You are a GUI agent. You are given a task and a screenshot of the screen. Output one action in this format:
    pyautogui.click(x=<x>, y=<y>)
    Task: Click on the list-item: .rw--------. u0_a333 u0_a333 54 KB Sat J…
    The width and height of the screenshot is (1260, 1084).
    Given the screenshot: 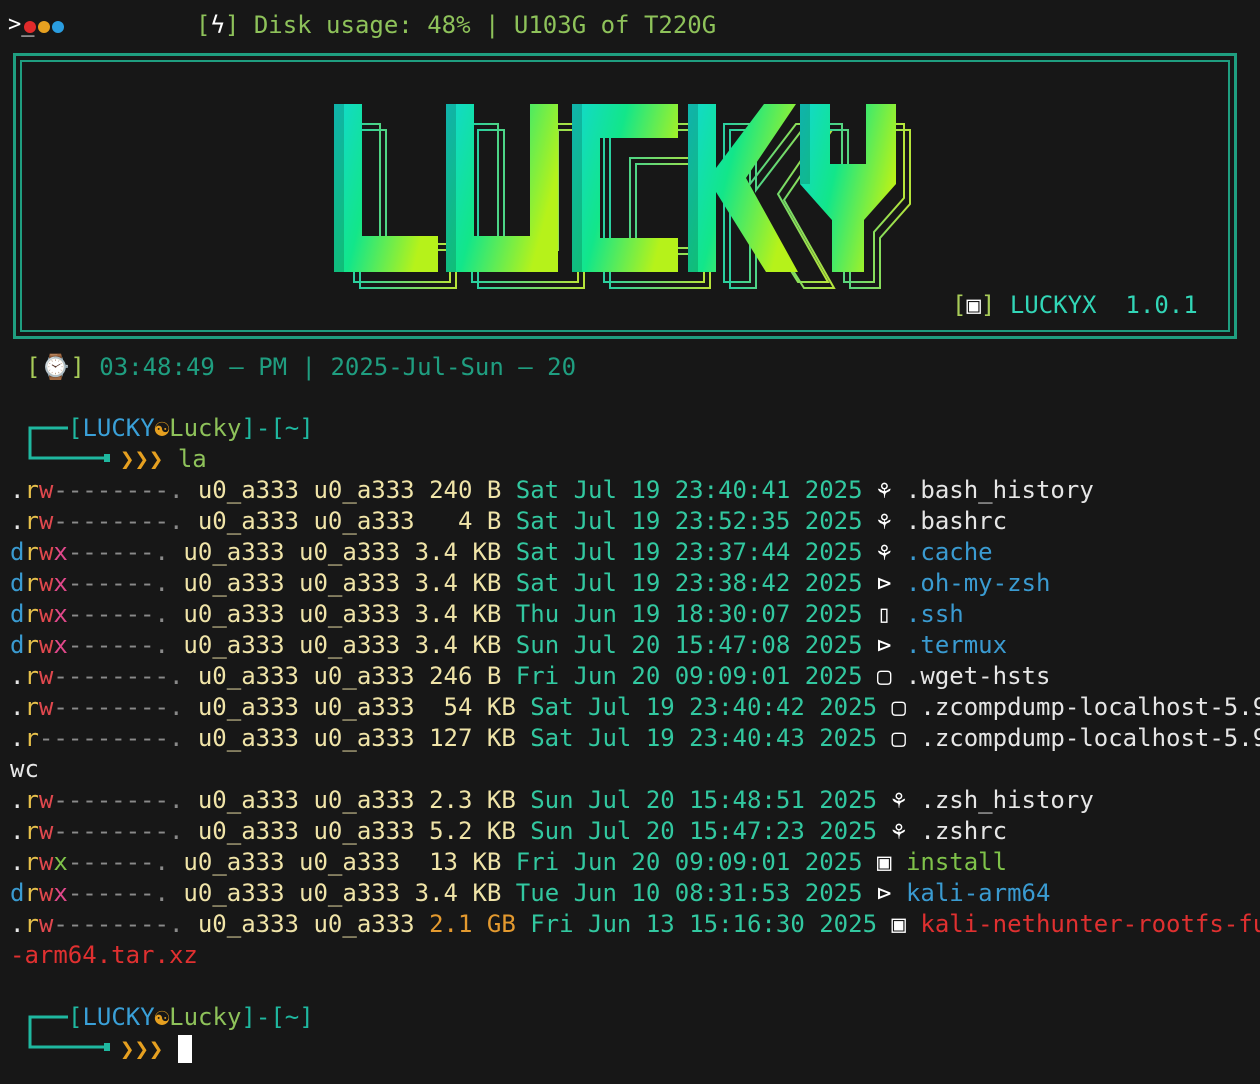 What is the action you would take?
    pyautogui.click(x=635, y=707)
    